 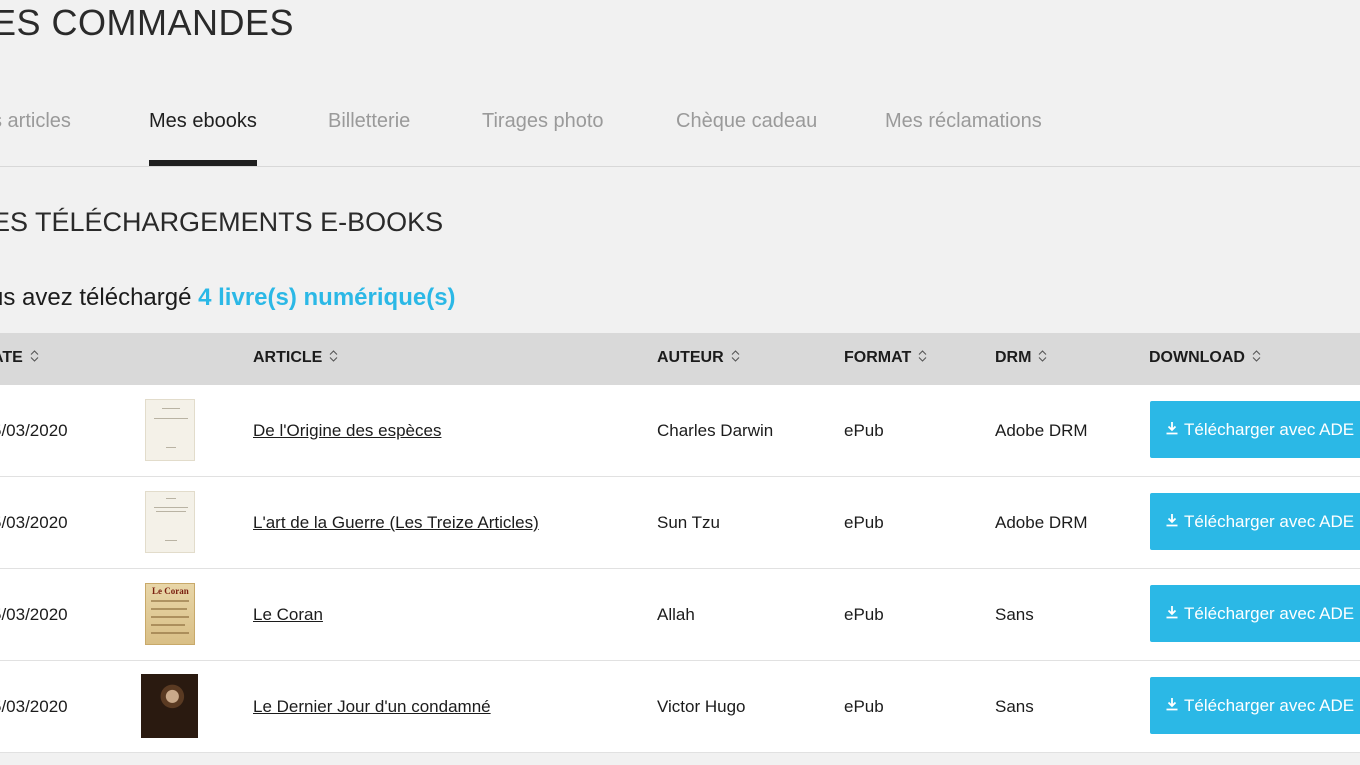 What do you see at coordinates (715, 430) in the screenshot?
I see `author-cell: Charles Darwin` at bounding box center [715, 430].